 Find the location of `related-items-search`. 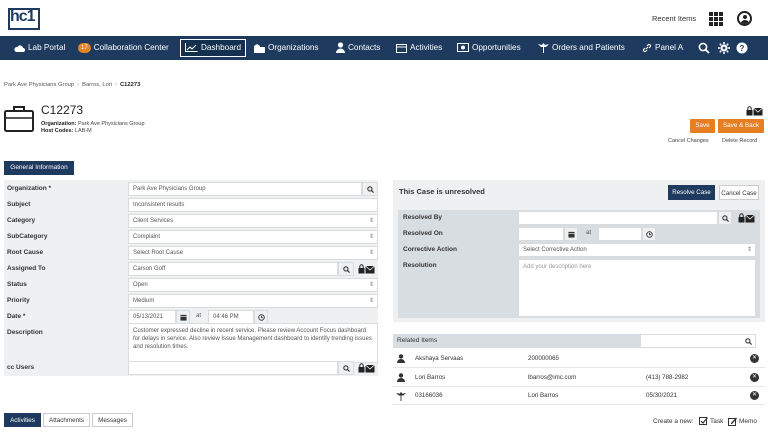

related-items-search is located at coordinates (698, 341).